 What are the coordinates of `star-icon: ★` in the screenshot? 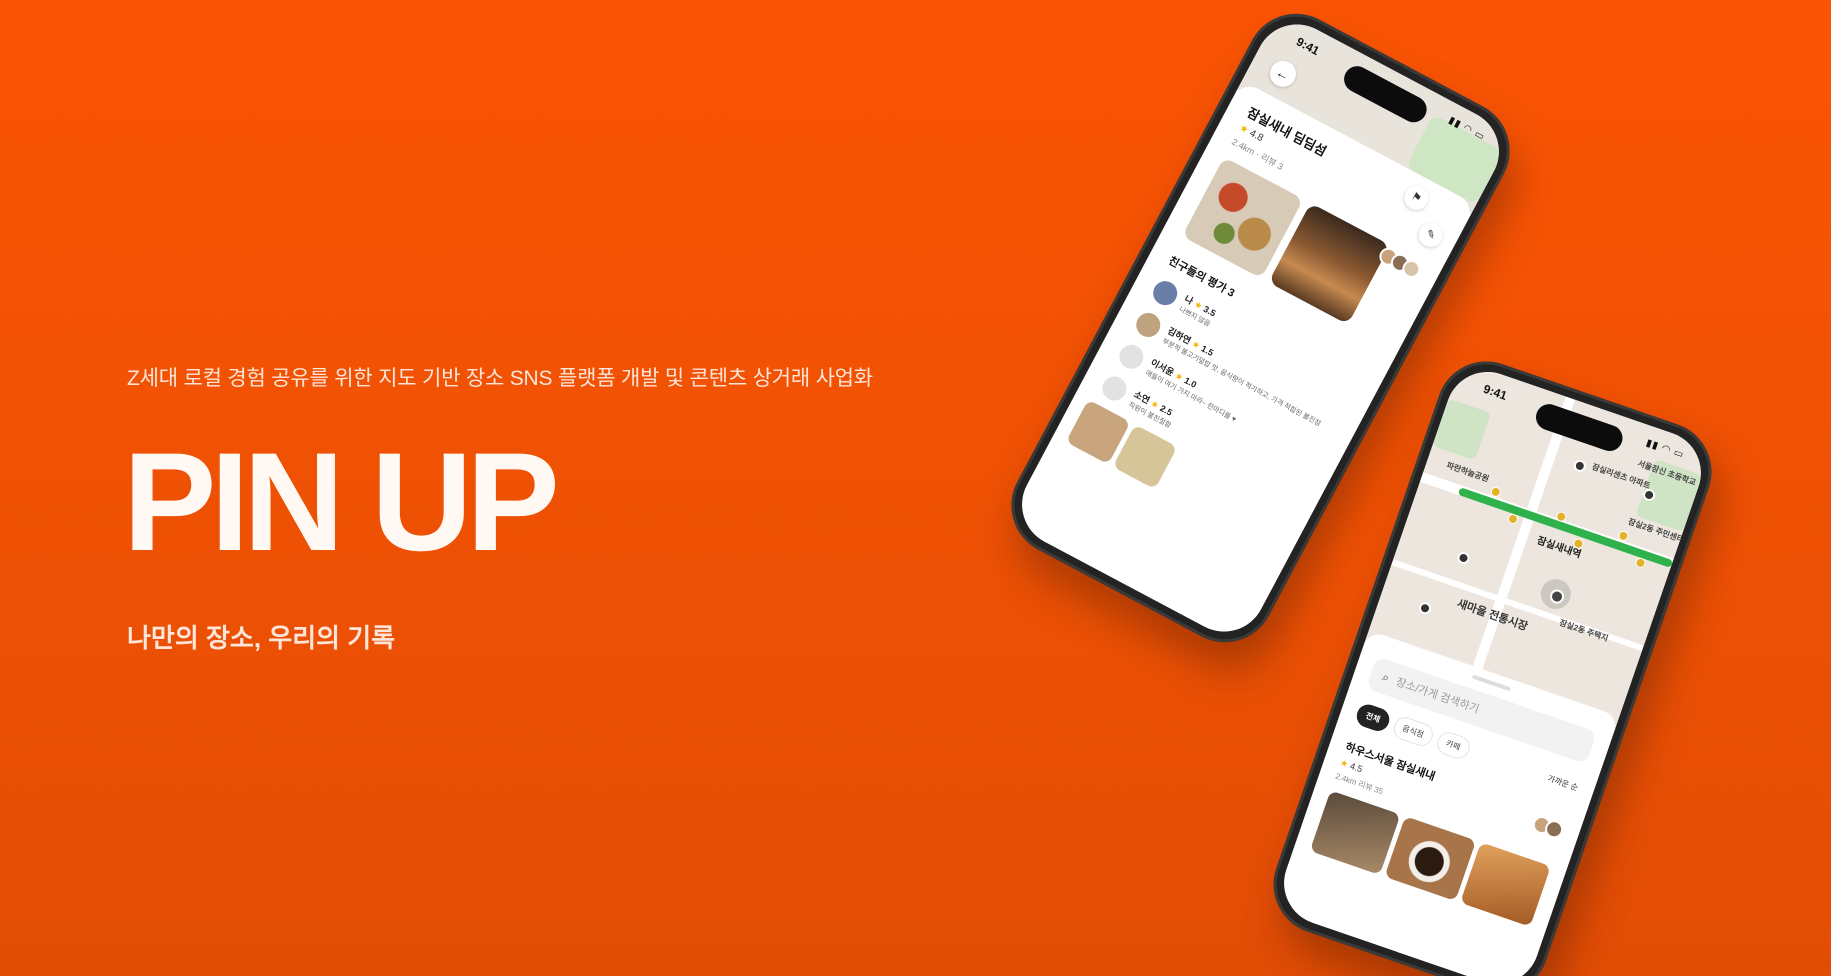 It's located at (1344, 763).